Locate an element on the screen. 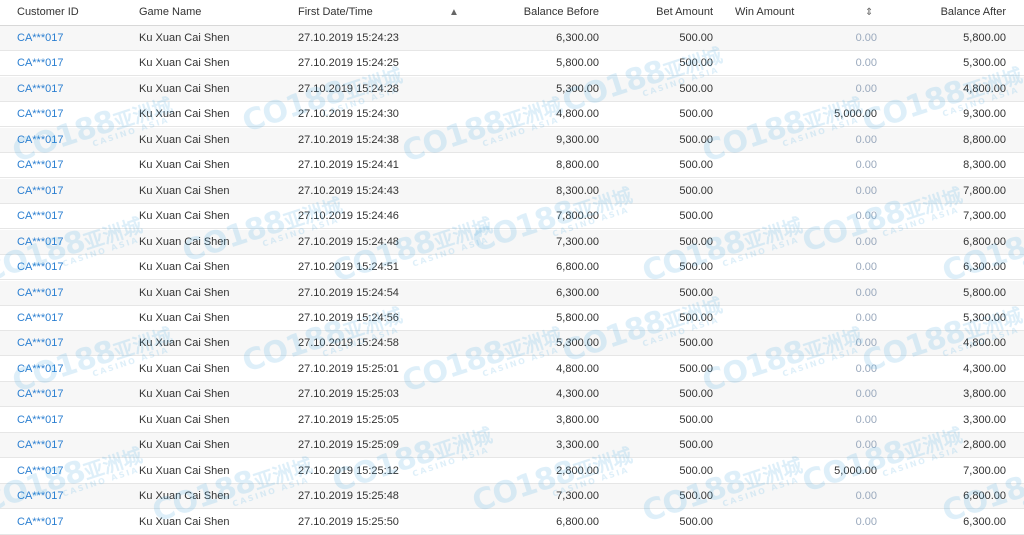  cell-first-date: 27.10.2019 15:25:03 is located at coordinates (348, 394).